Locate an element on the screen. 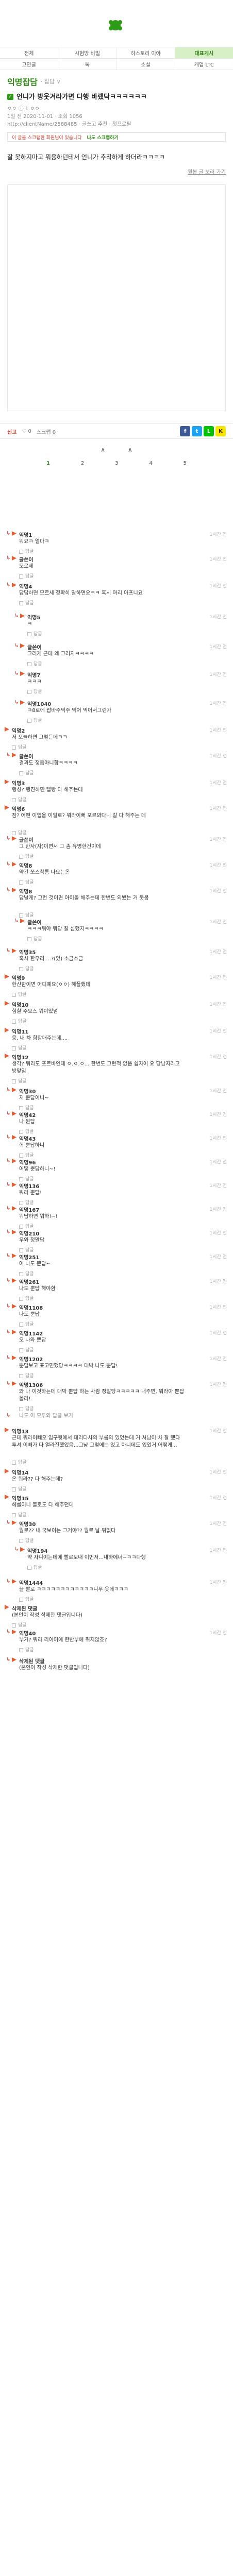  comment-author: 익명11 is located at coordinates (20, 1031).